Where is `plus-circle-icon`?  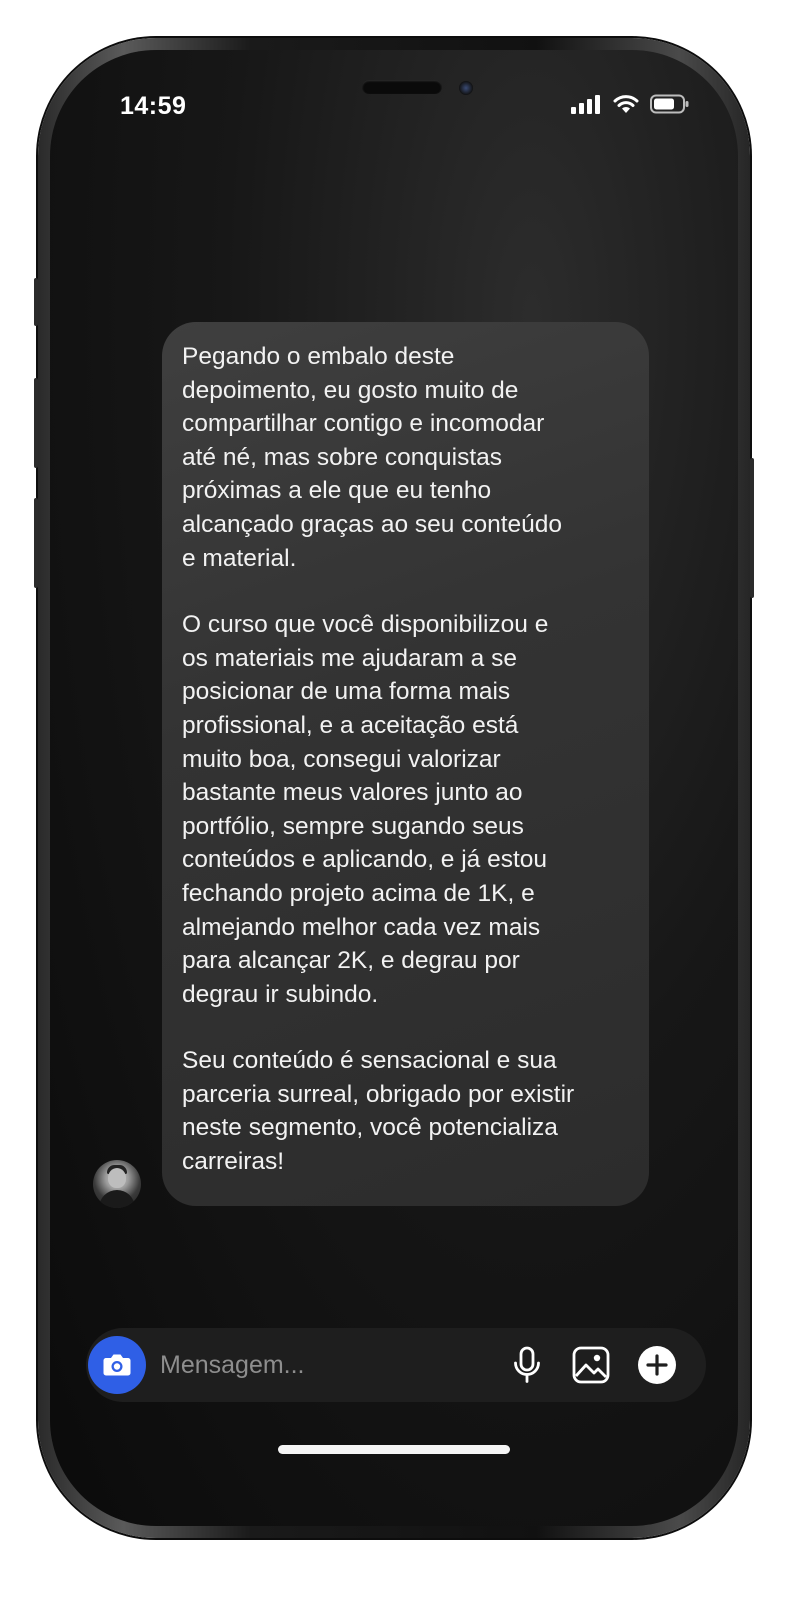 plus-circle-icon is located at coordinates (657, 1365).